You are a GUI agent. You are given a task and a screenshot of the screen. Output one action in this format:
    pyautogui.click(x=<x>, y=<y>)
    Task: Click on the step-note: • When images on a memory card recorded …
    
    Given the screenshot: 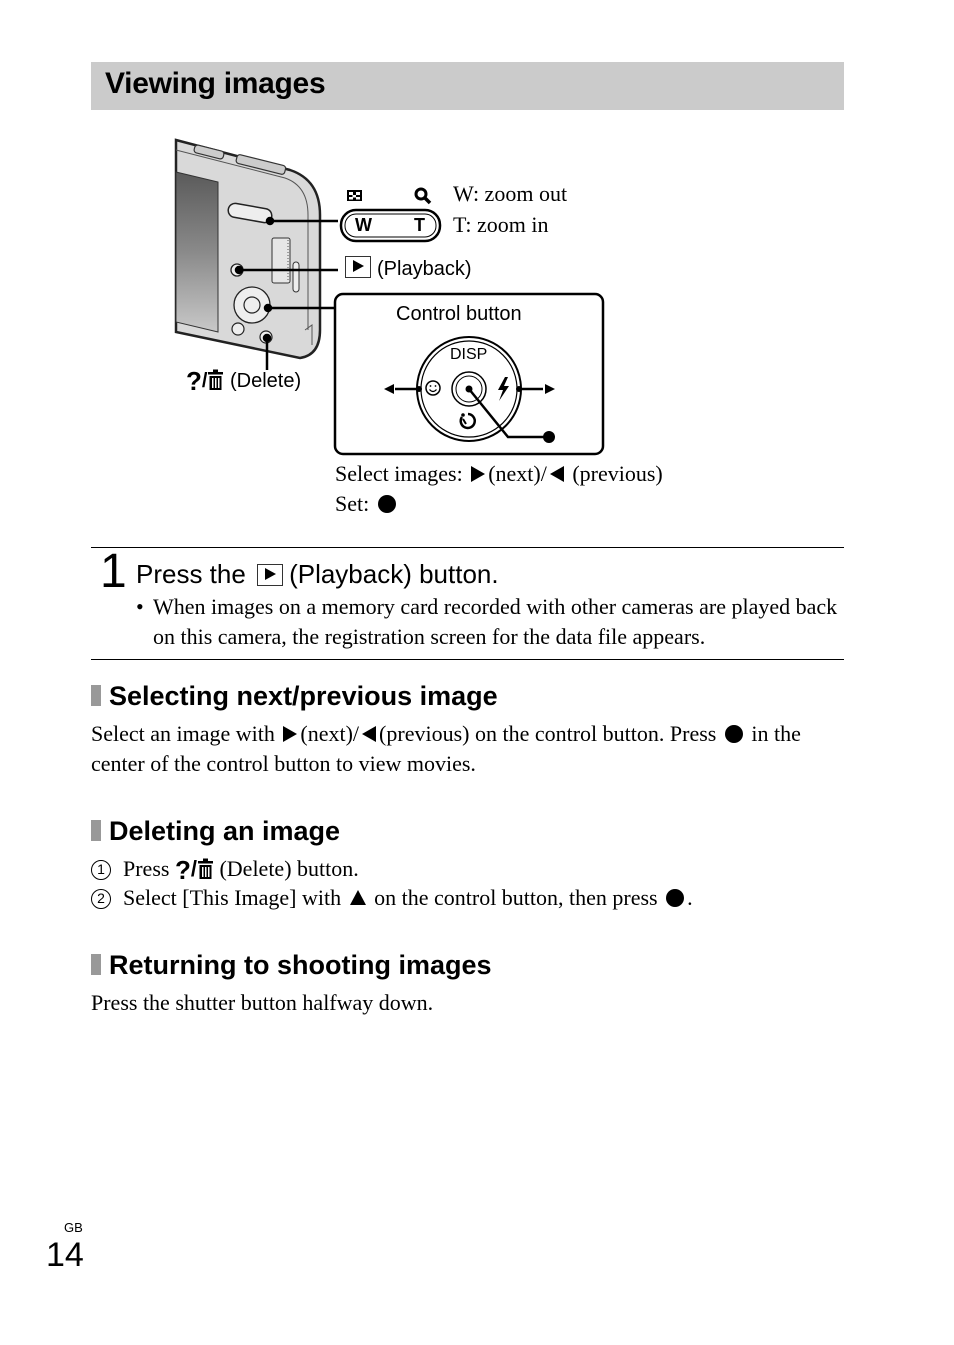 What is the action you would take?
    pyautogui.click(x=491, y=622)
    